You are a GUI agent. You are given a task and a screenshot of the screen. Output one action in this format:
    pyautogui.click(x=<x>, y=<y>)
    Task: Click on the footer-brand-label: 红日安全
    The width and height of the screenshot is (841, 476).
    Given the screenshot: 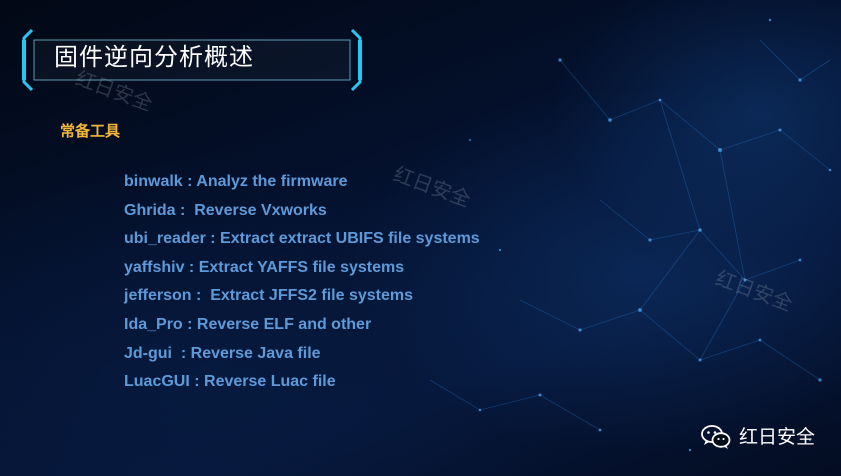 What is the action you would take?
    pyautogui.click(x=776, y=437)
    